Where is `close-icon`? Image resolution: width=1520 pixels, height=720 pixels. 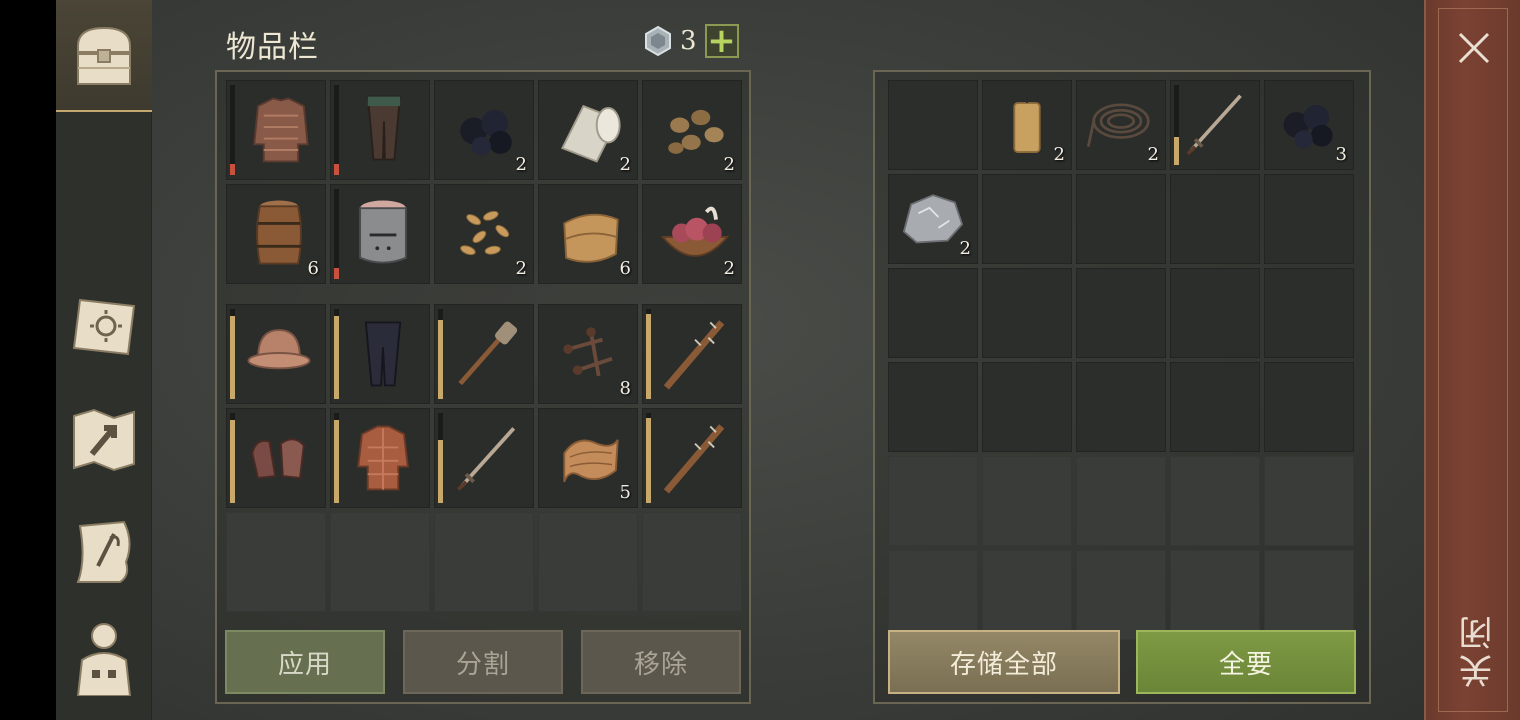 close-icon is located at coordinates (1474, 48).